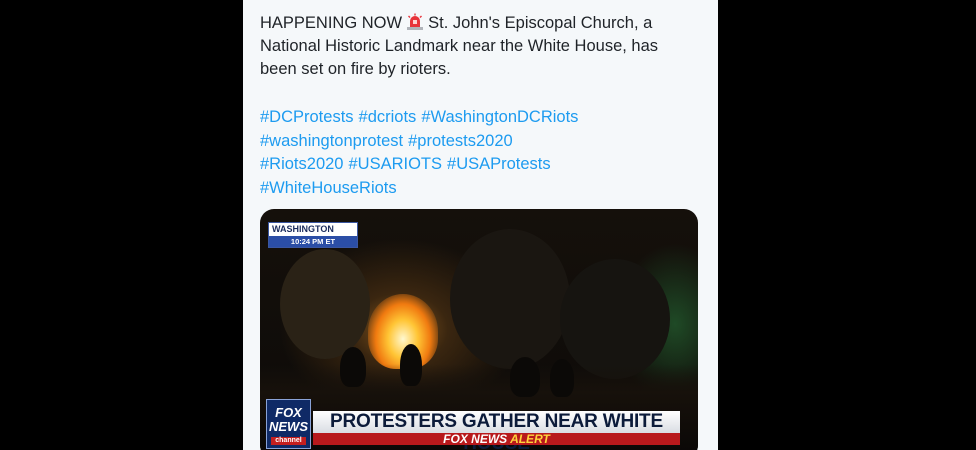 The image size is (976, 450). Describe the element at coordinates (499, 117) in the screenshot. I see `hashtag-link: #WashingtonDCRiots` at that location.